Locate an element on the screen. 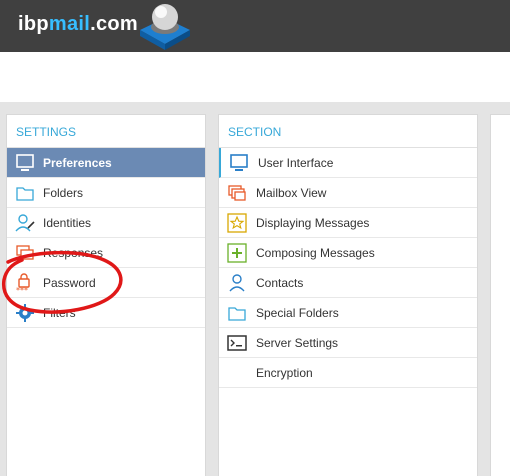 This screenshot has height=476, width=510. settings-item-label: Preferences is located at coordinates (77, 162).